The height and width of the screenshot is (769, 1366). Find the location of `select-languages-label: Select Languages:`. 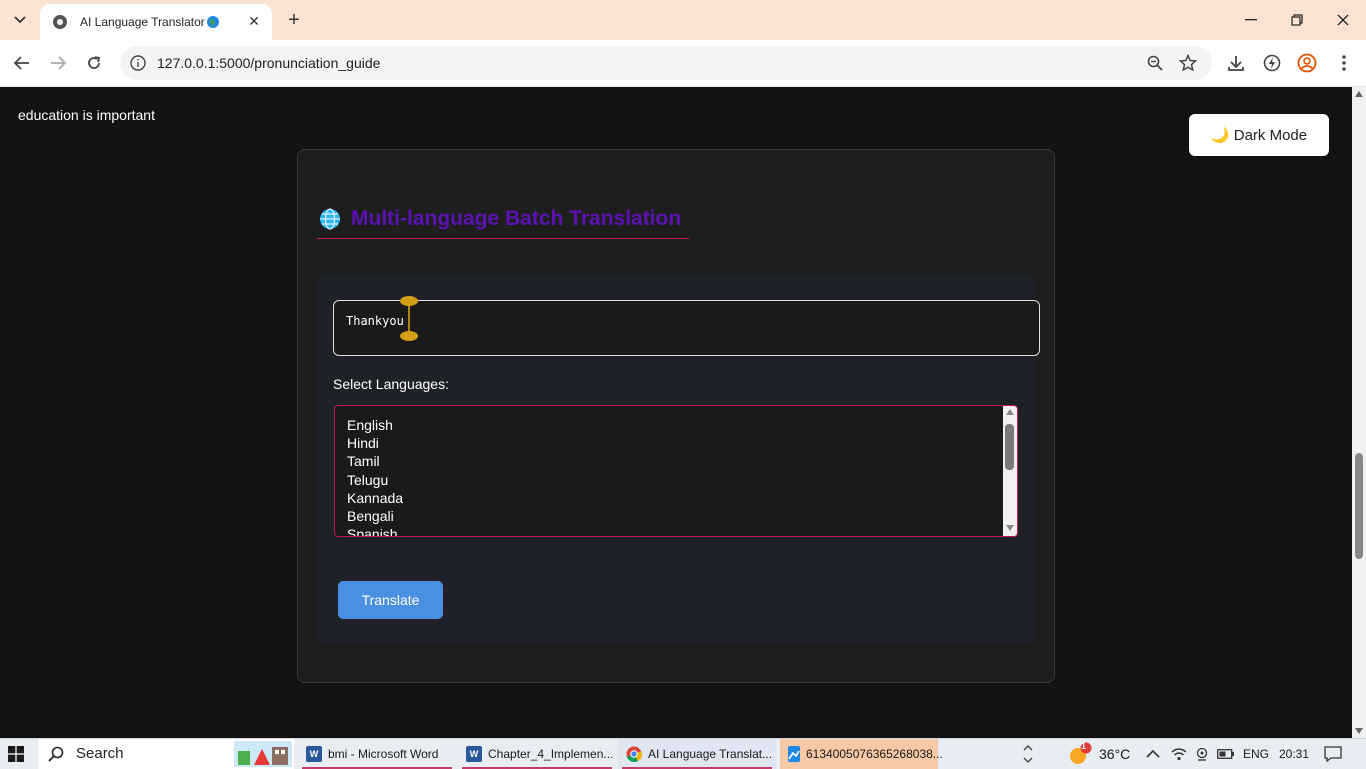

select-languages-label: Select Languages: is located at coordinates (391, 384).